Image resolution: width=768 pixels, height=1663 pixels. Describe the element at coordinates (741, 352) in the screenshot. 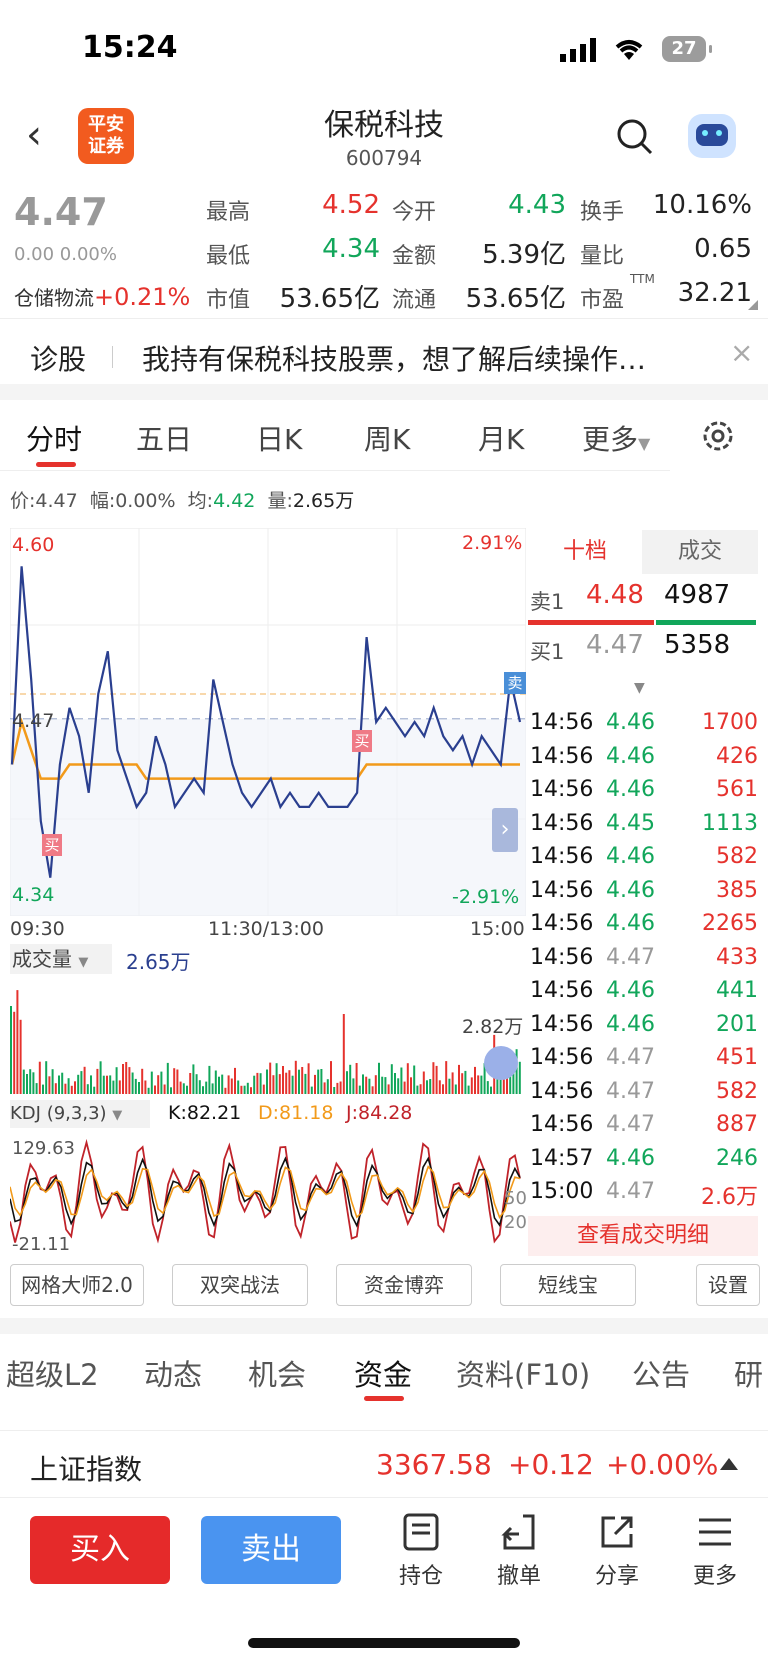

I see `close-icon: ×` at that location.